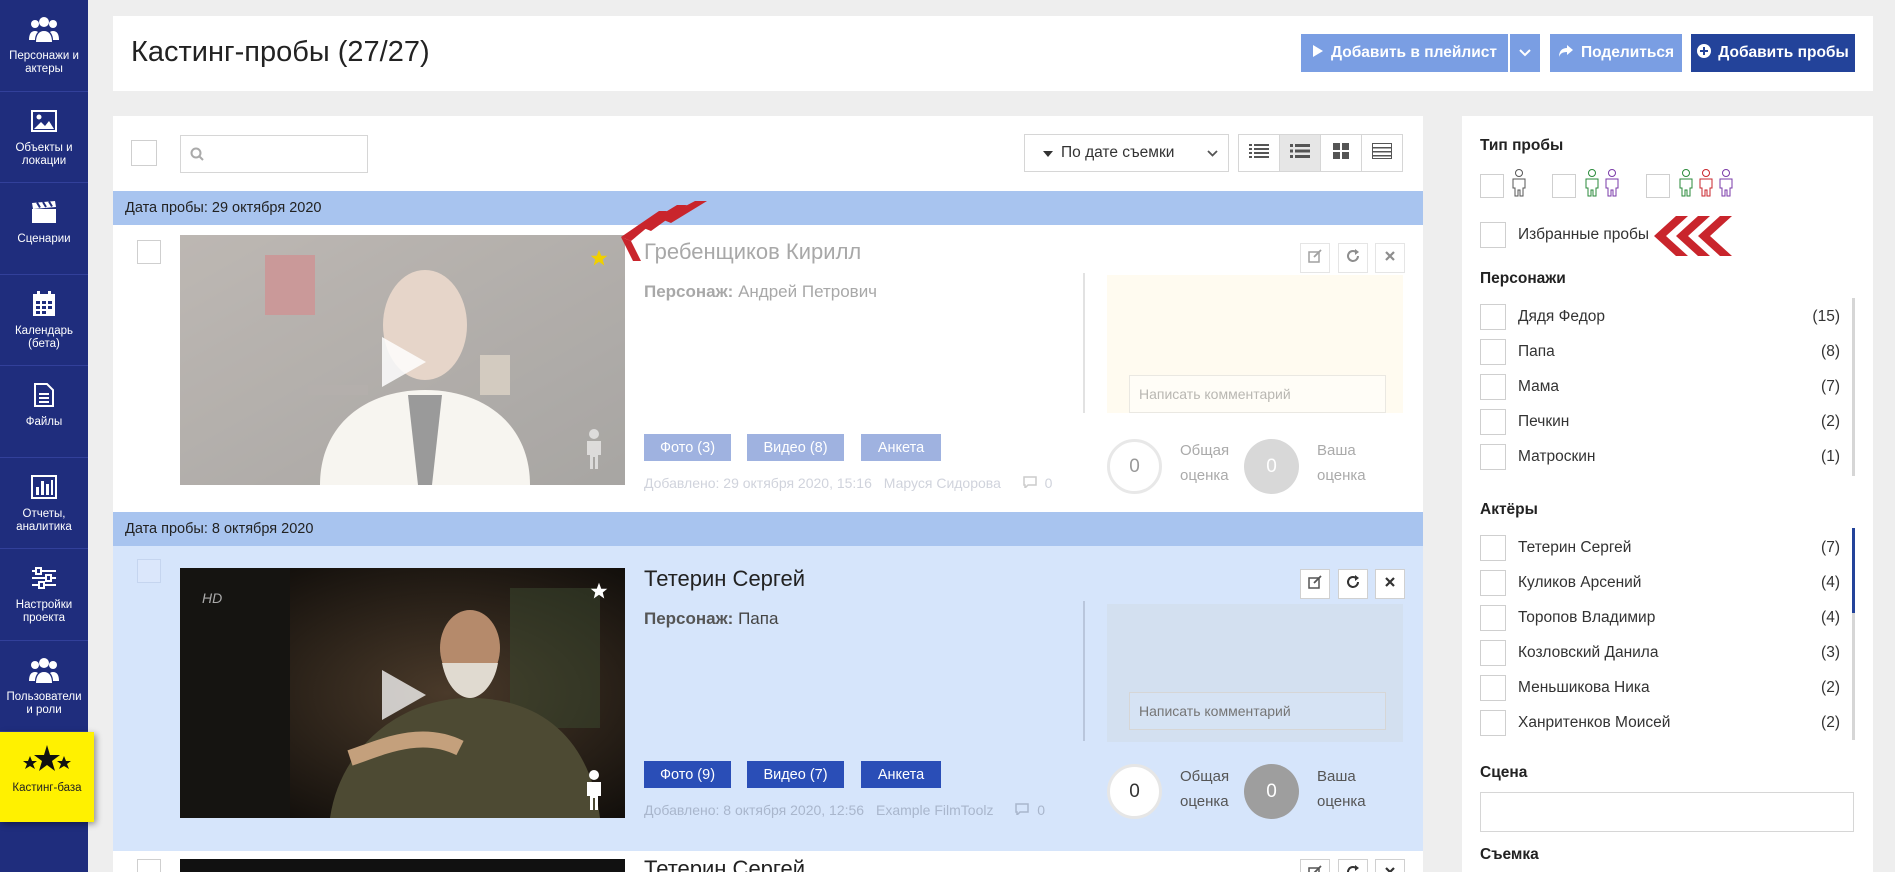 This screenshot has height=872, width=1895. Describe the element at coordinates (1660, 387) in the screenshot. I see `character-filter-item: Мама (7)` at that location.